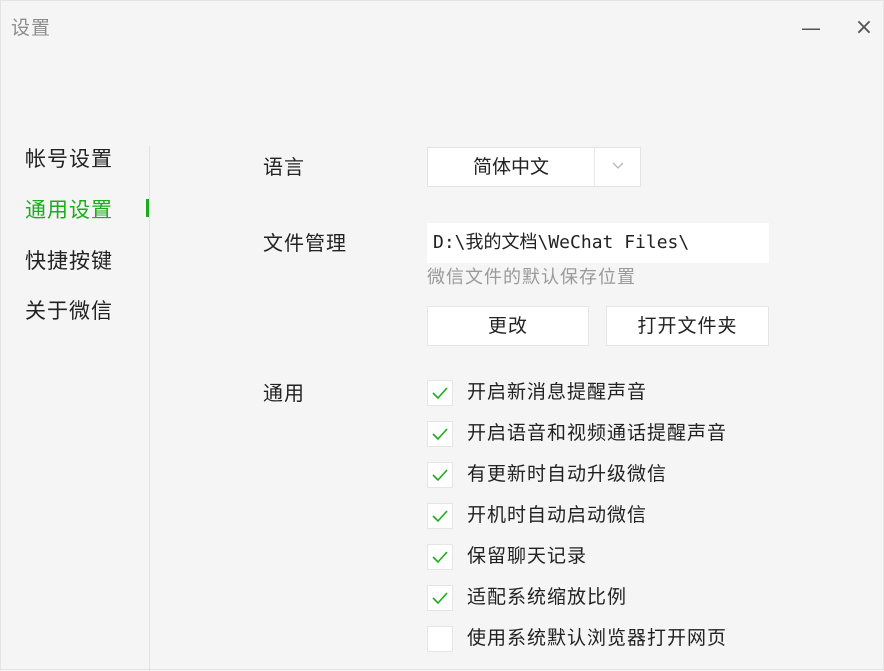 This screenshot has height=671, width=884. Describe the element at coordinates (510, 167) in the screenshot. I see `language-select-value: 简体中文` at that location.